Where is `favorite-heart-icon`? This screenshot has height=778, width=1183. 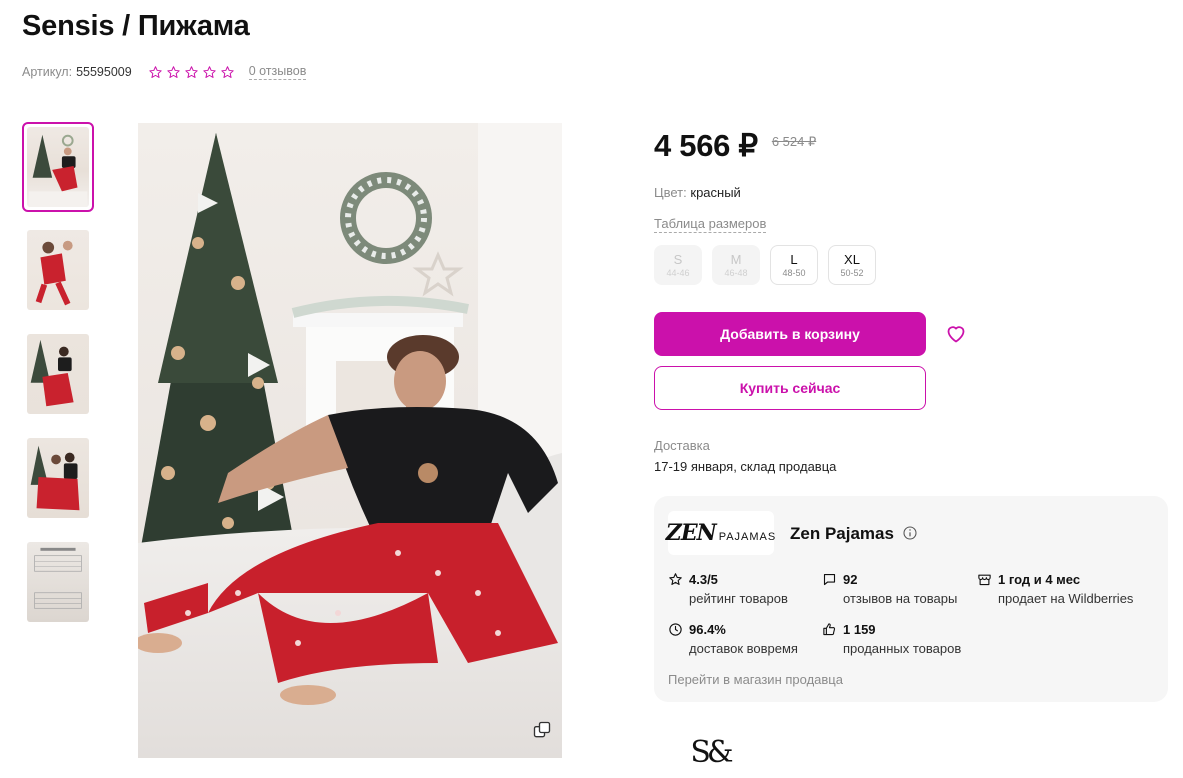 favorite-heart-icon is located at coordinates (956, 333).